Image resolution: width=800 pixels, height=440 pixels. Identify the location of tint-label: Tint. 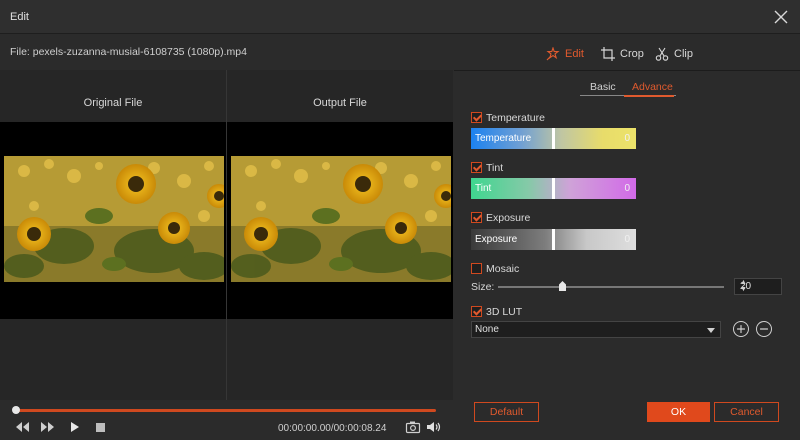
(495, 168).